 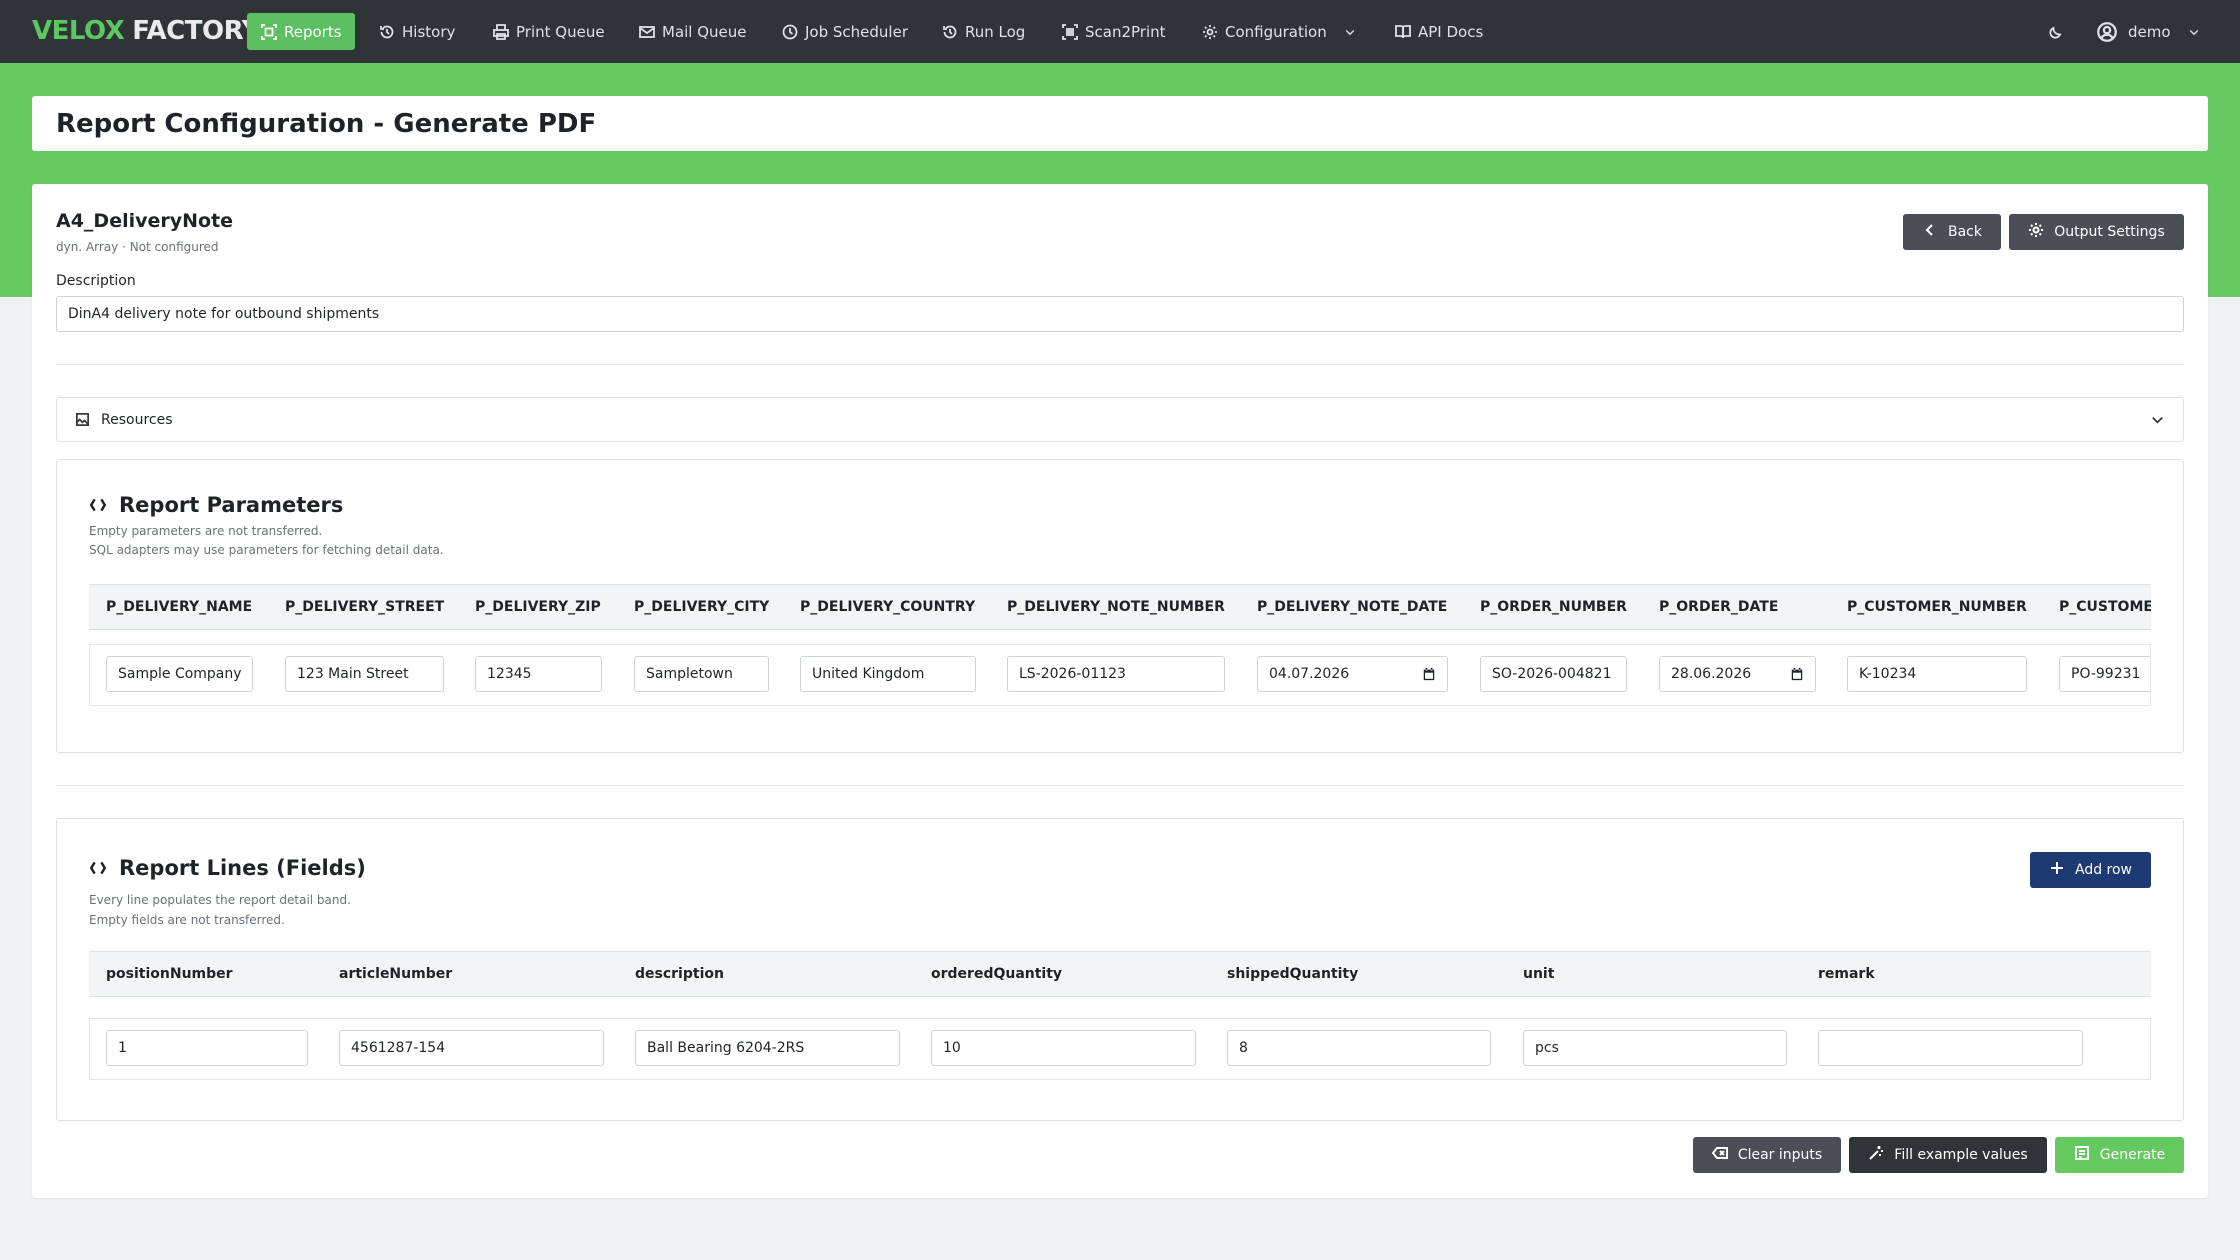 I want to click on line-input-article-number: 4561287-154, so click(x=471, y=1048).